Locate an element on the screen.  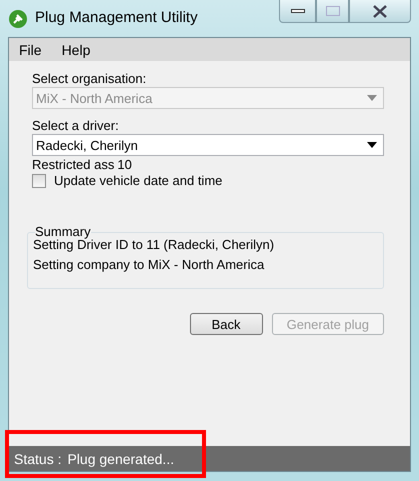
close-button is located at coordinates (380, 11).